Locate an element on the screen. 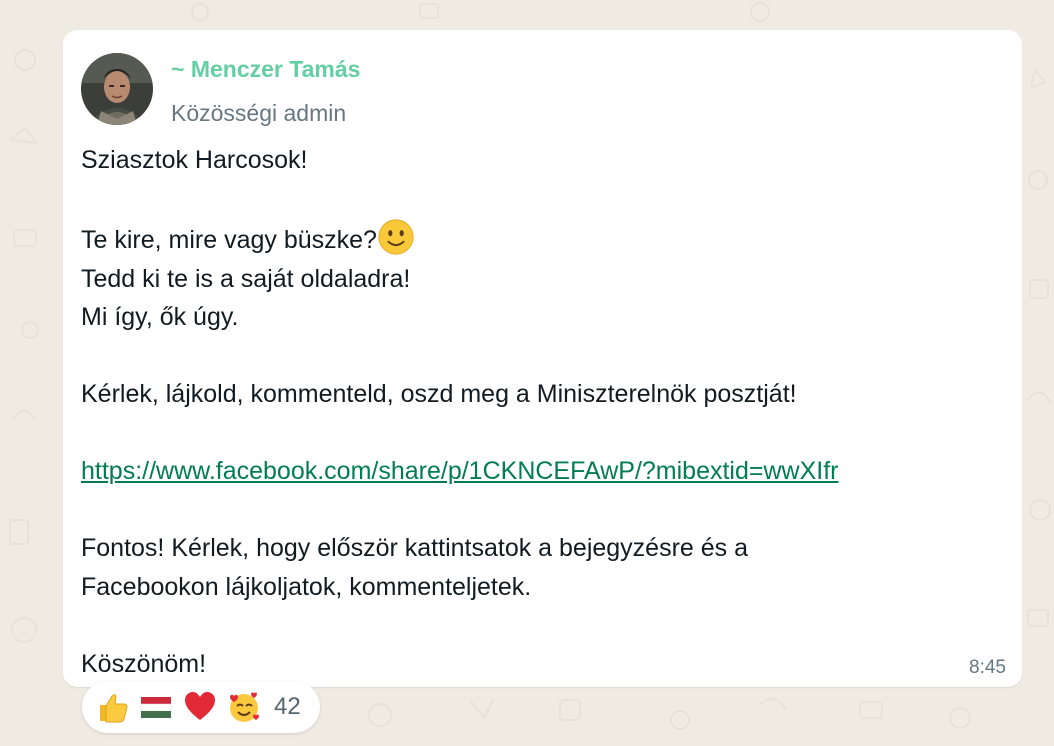 This screenshot has width=1054, height=746. smiling-face-with-hearts-icon is located at coordinates (244, 707).